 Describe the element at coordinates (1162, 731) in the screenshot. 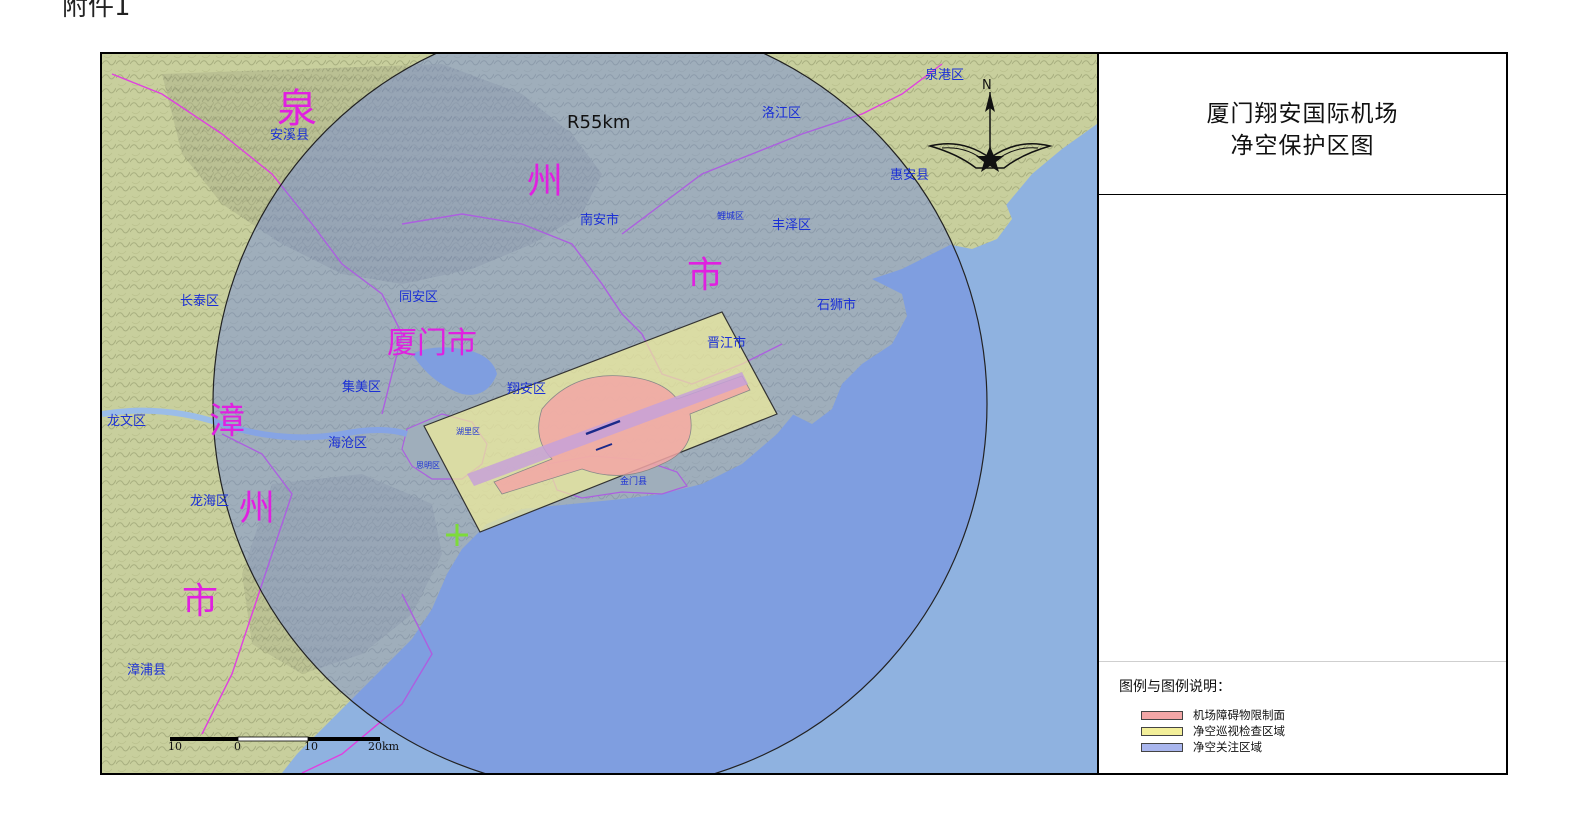

I see `legend-swatch-inspection` at that location.